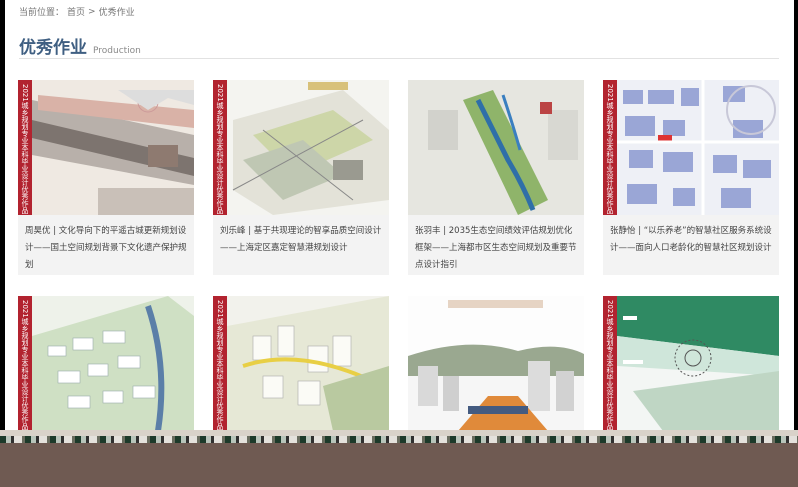 The width and height of the screenshot is (798, 487). What do you see at coordinates (25, 147) in the screenshot?
I see `work-ribbon-1: 2021城乡规划专业本科毕业设计优秀作品` at bounding box center [25, 147].